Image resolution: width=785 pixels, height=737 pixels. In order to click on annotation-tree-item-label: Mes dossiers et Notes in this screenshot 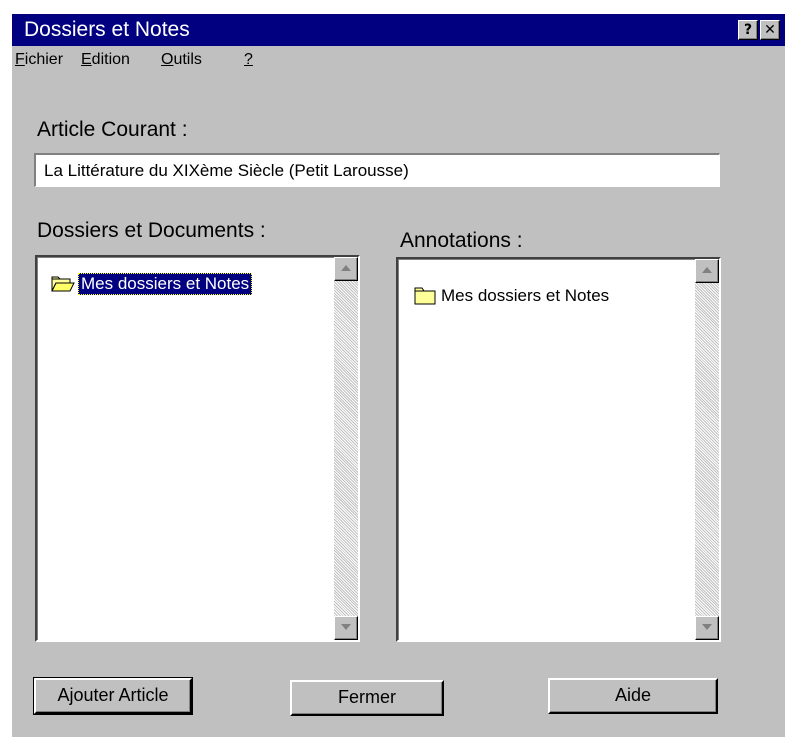, I will do `click(525, 295)`.